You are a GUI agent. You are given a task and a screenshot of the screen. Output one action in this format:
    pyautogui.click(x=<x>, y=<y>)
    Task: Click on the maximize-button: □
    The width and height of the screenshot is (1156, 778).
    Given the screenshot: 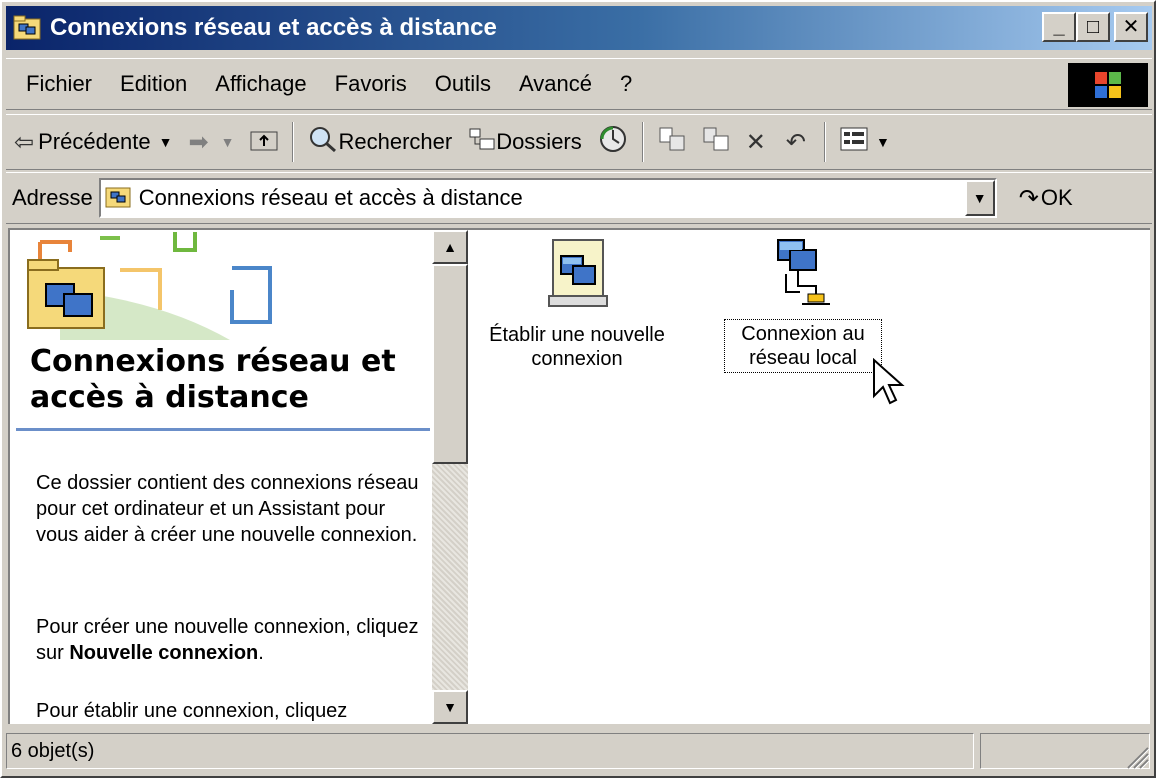 What is the action you would take?
    pyautogui.click(x=1093, y=27)
    